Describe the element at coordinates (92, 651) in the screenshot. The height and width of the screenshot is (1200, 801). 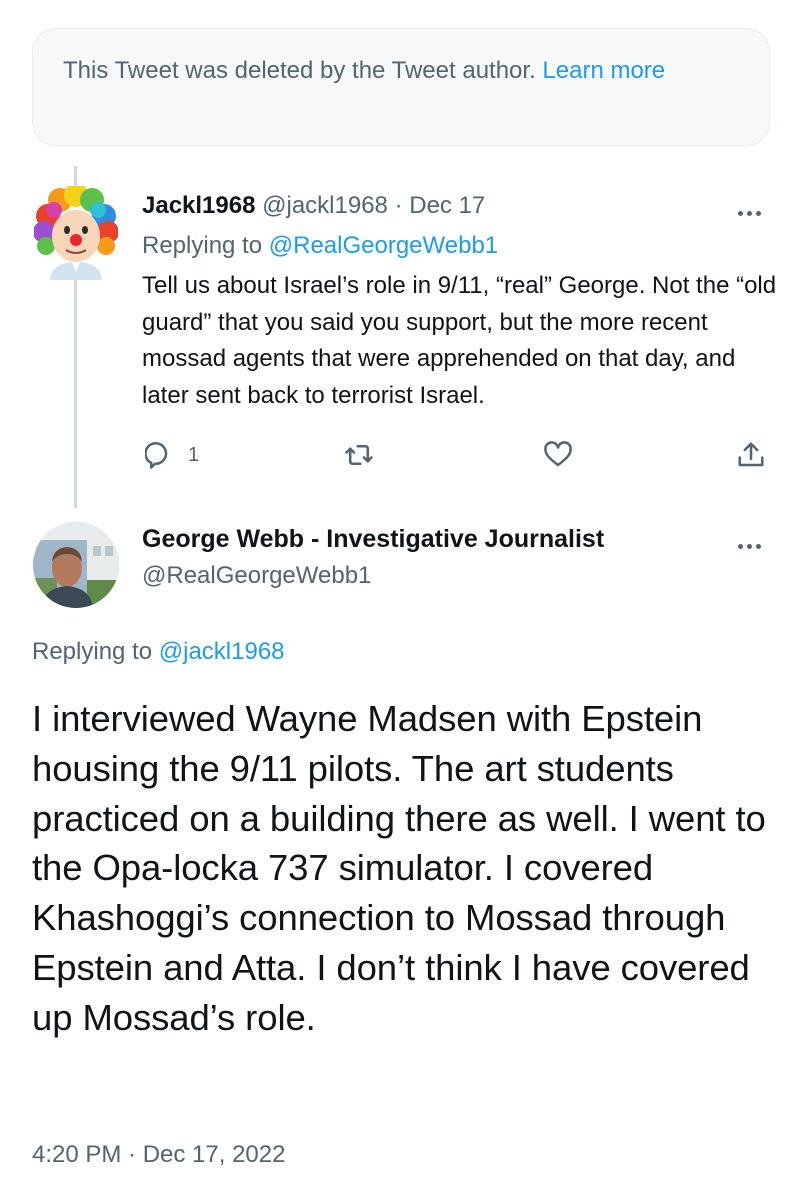
I see `main-replying-to-prefix: Replying to` at that location.